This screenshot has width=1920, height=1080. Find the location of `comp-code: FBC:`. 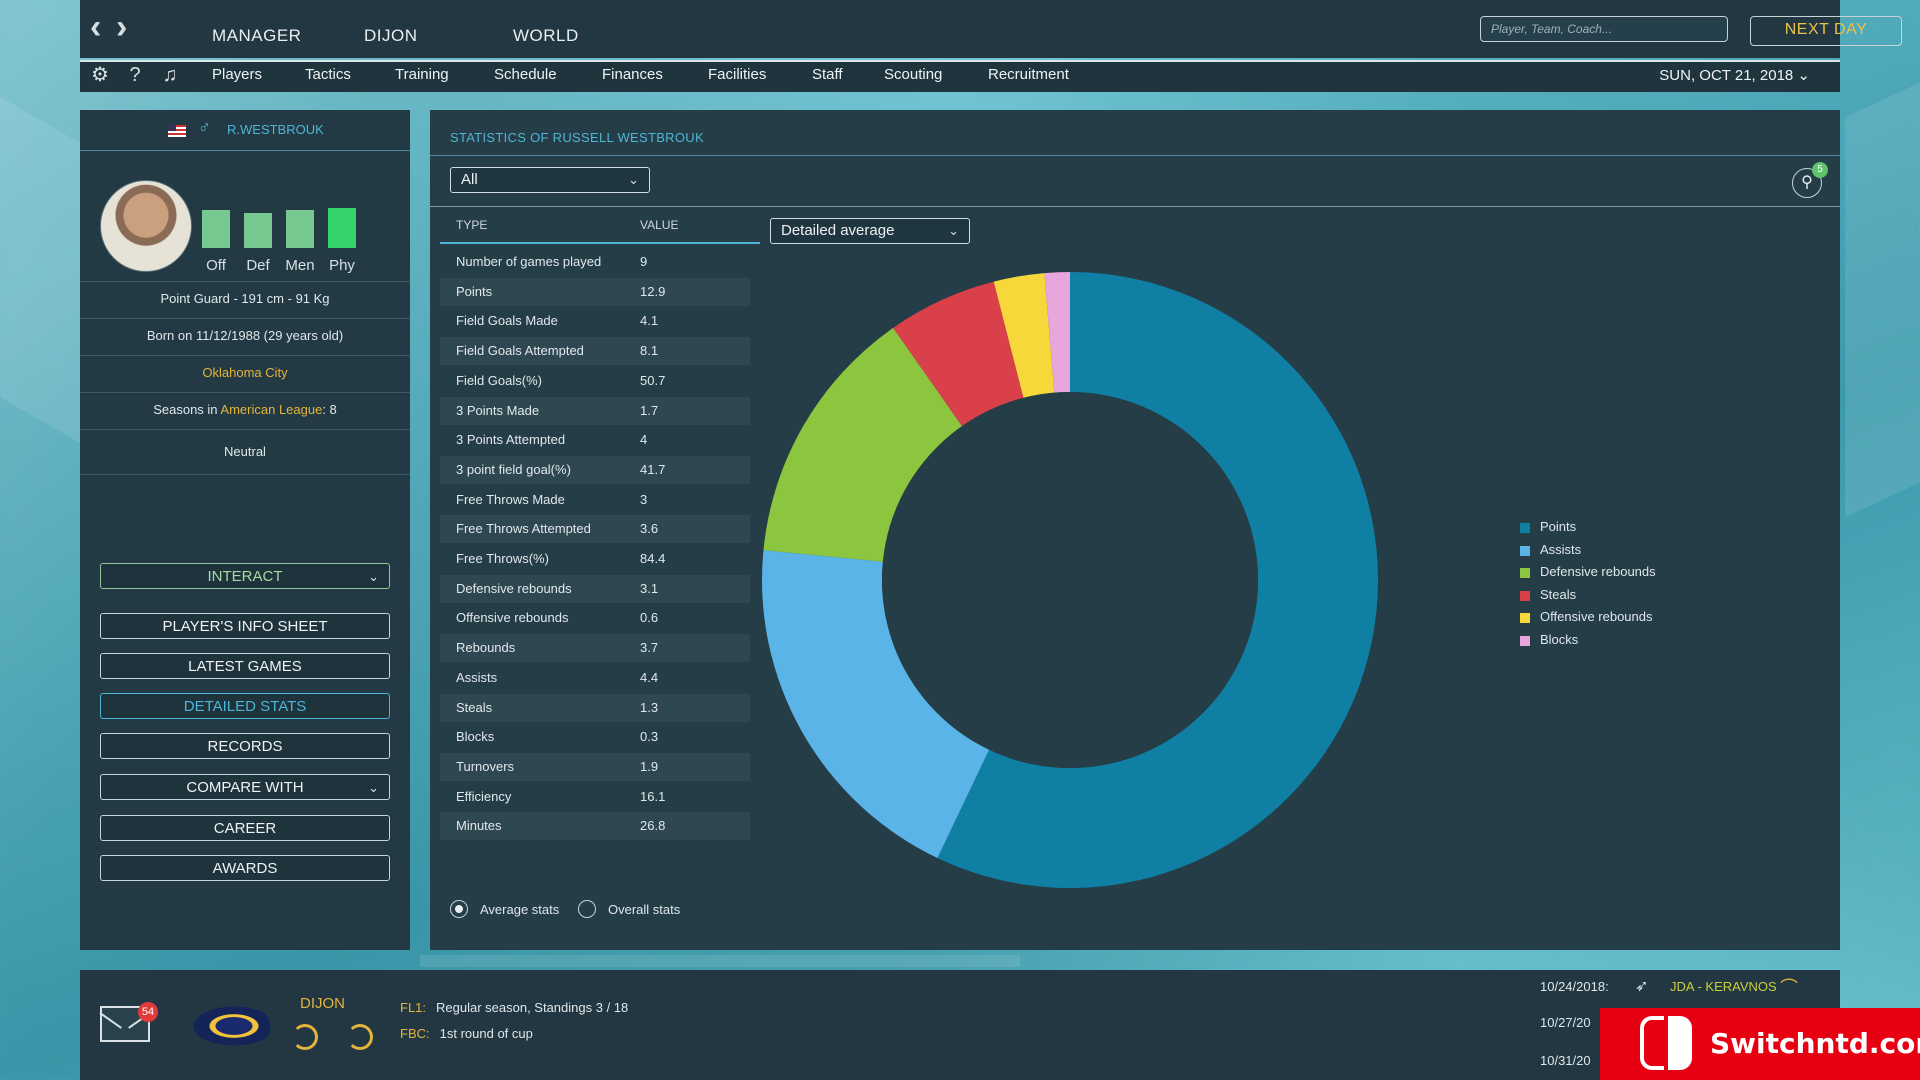

comp-code: FBC: is located at coordinates (415, 1033).